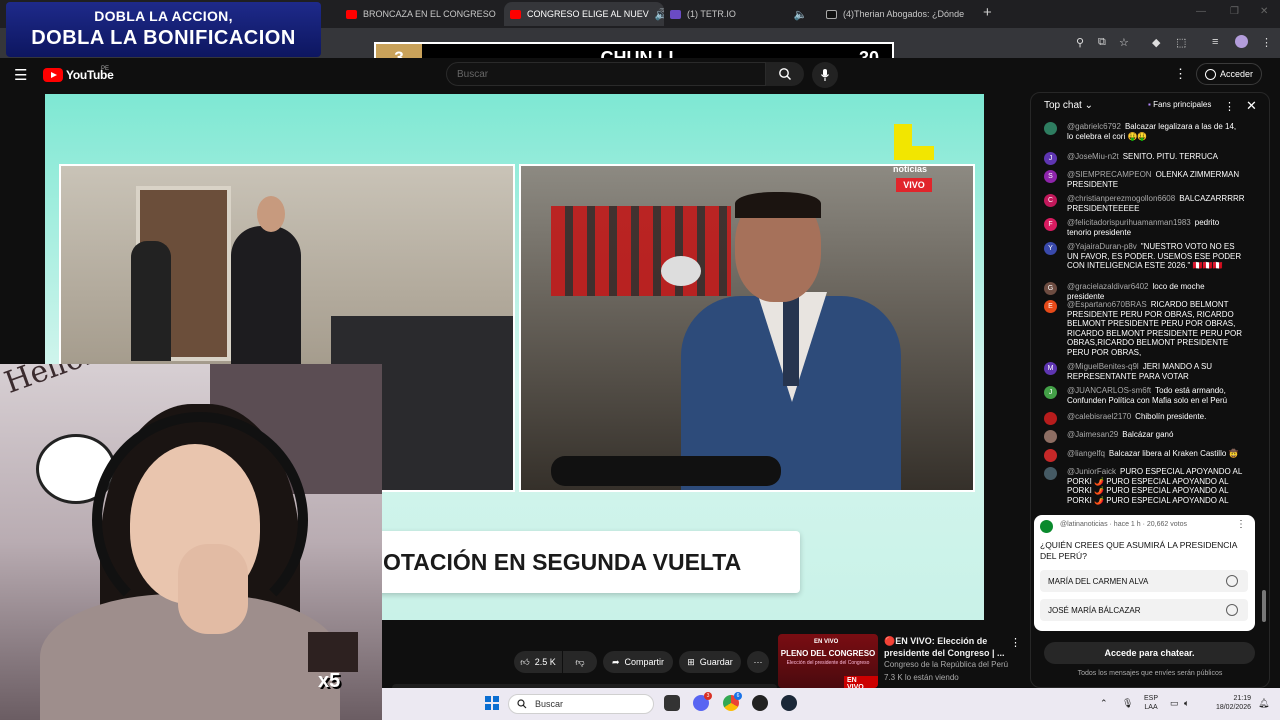  Describe the element at coordinates (1264, 11) in the screenshot. I see `close-window-icon: ✕` at that location.